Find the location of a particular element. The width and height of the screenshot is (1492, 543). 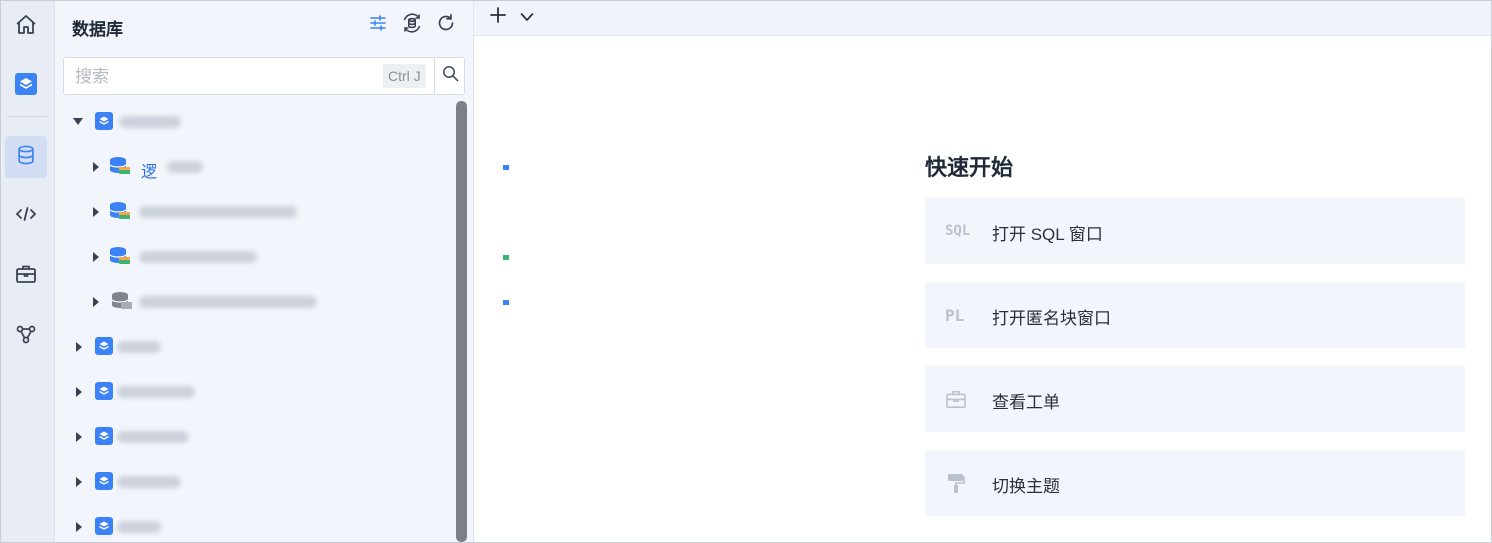

briefcase-icon is located at coordinates (26, 276).